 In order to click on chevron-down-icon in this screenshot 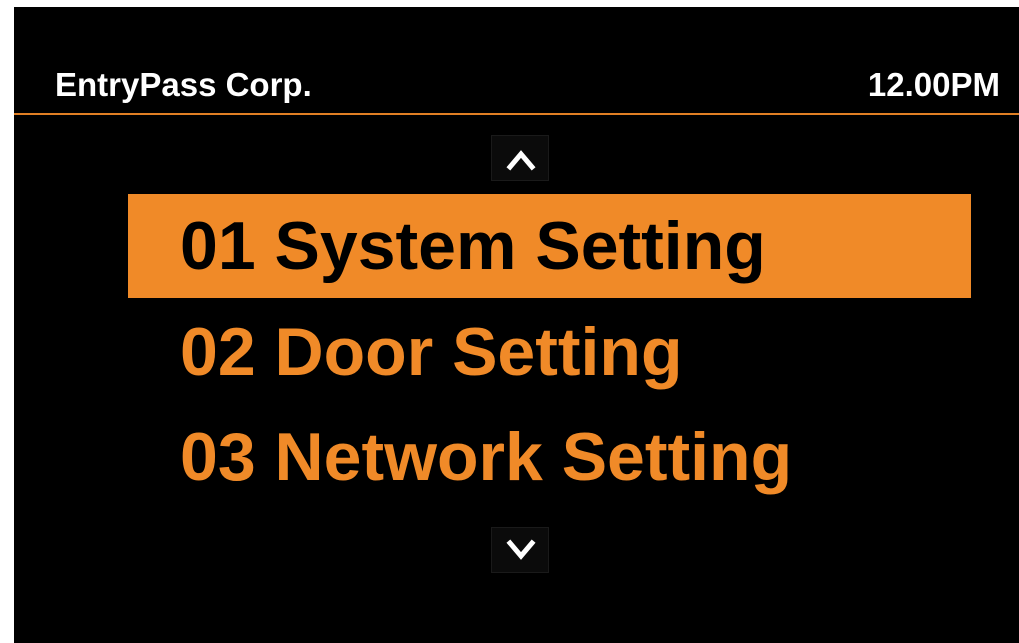, I will do `click(521, 549)`.